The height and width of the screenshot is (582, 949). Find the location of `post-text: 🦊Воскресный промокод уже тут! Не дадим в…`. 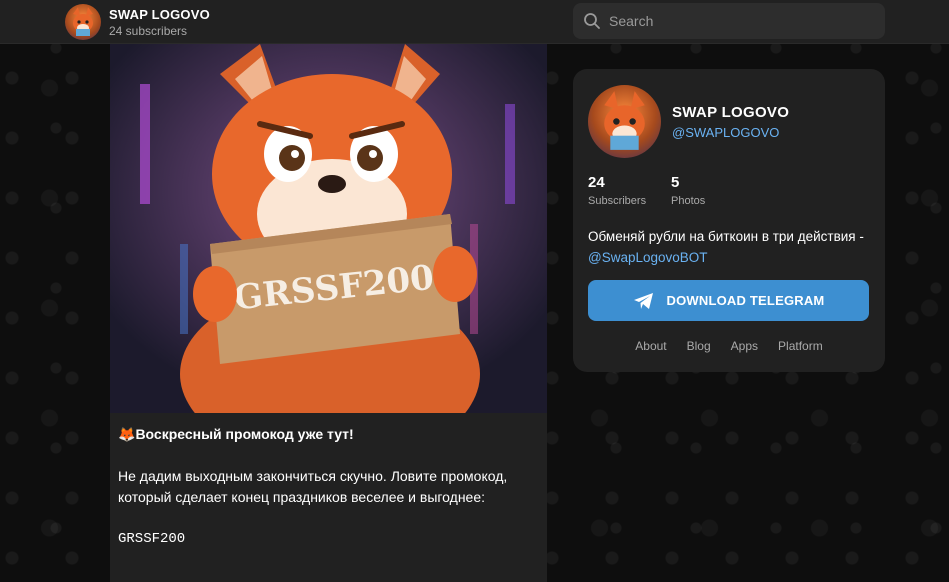

post-text: 🦊Воскресный промокод уже тут! Не дадим в… is located at coordinates (328, 487).